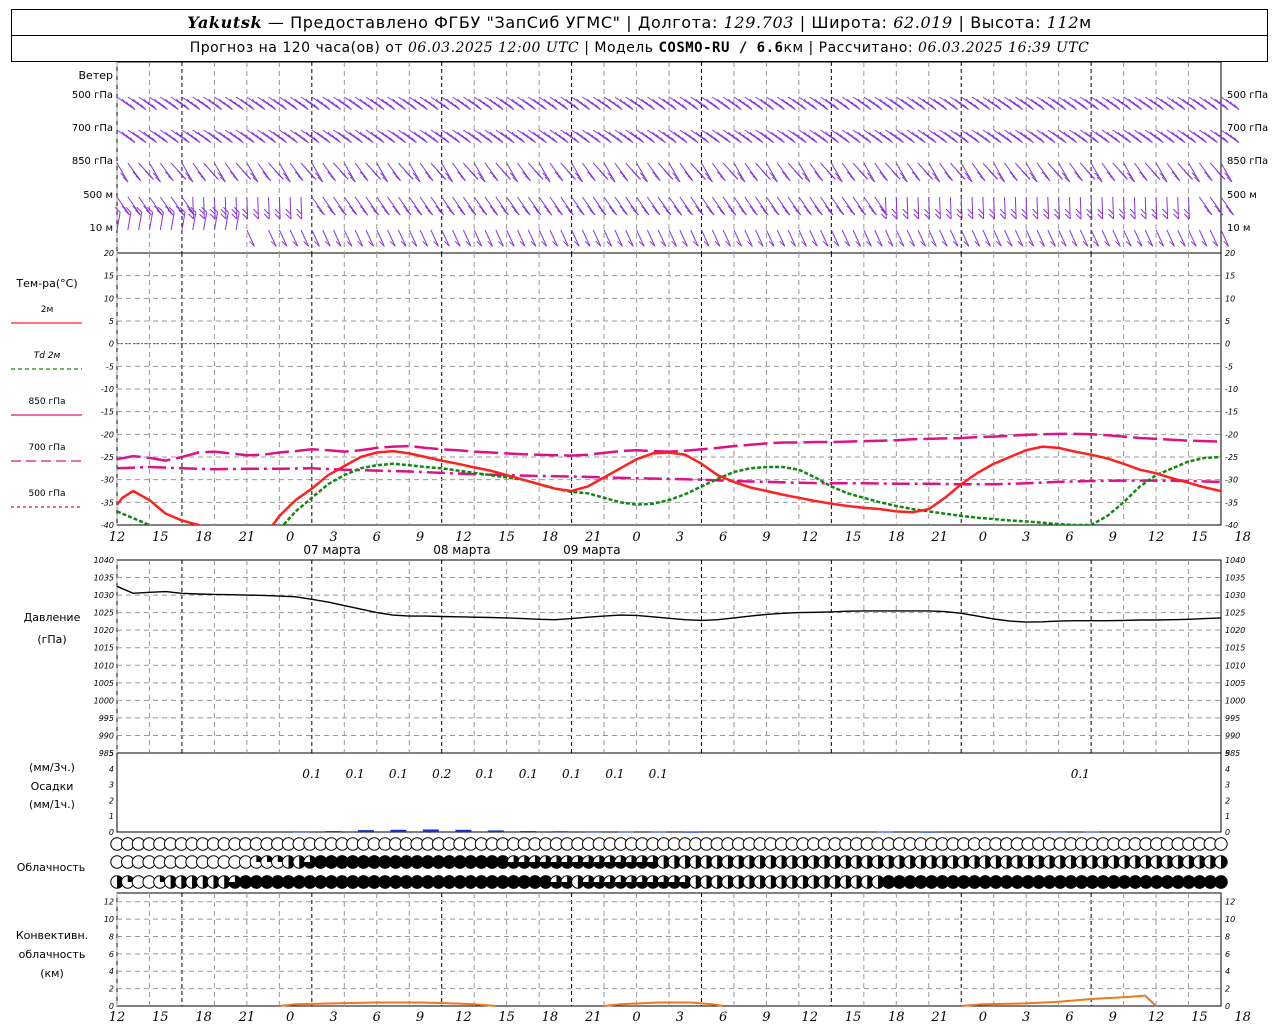  Describe the element at coordinates (1247, 161) in the screenshot. I see `wind-level-label-right: 850 гПа` at that location.